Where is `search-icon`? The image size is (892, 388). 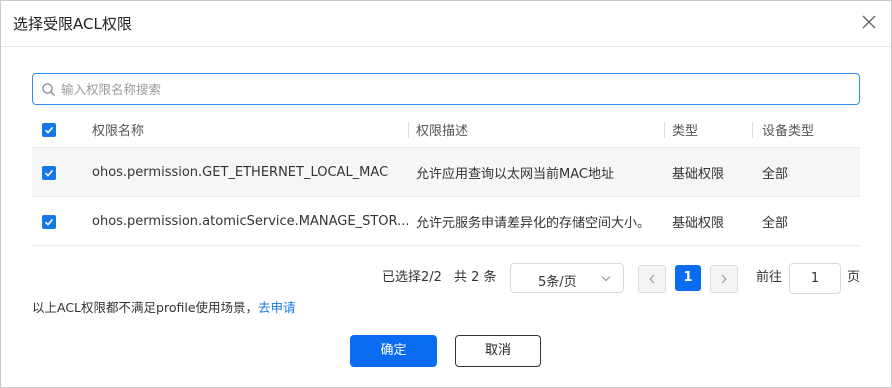
search-icon is located at coordinates (48, 89).